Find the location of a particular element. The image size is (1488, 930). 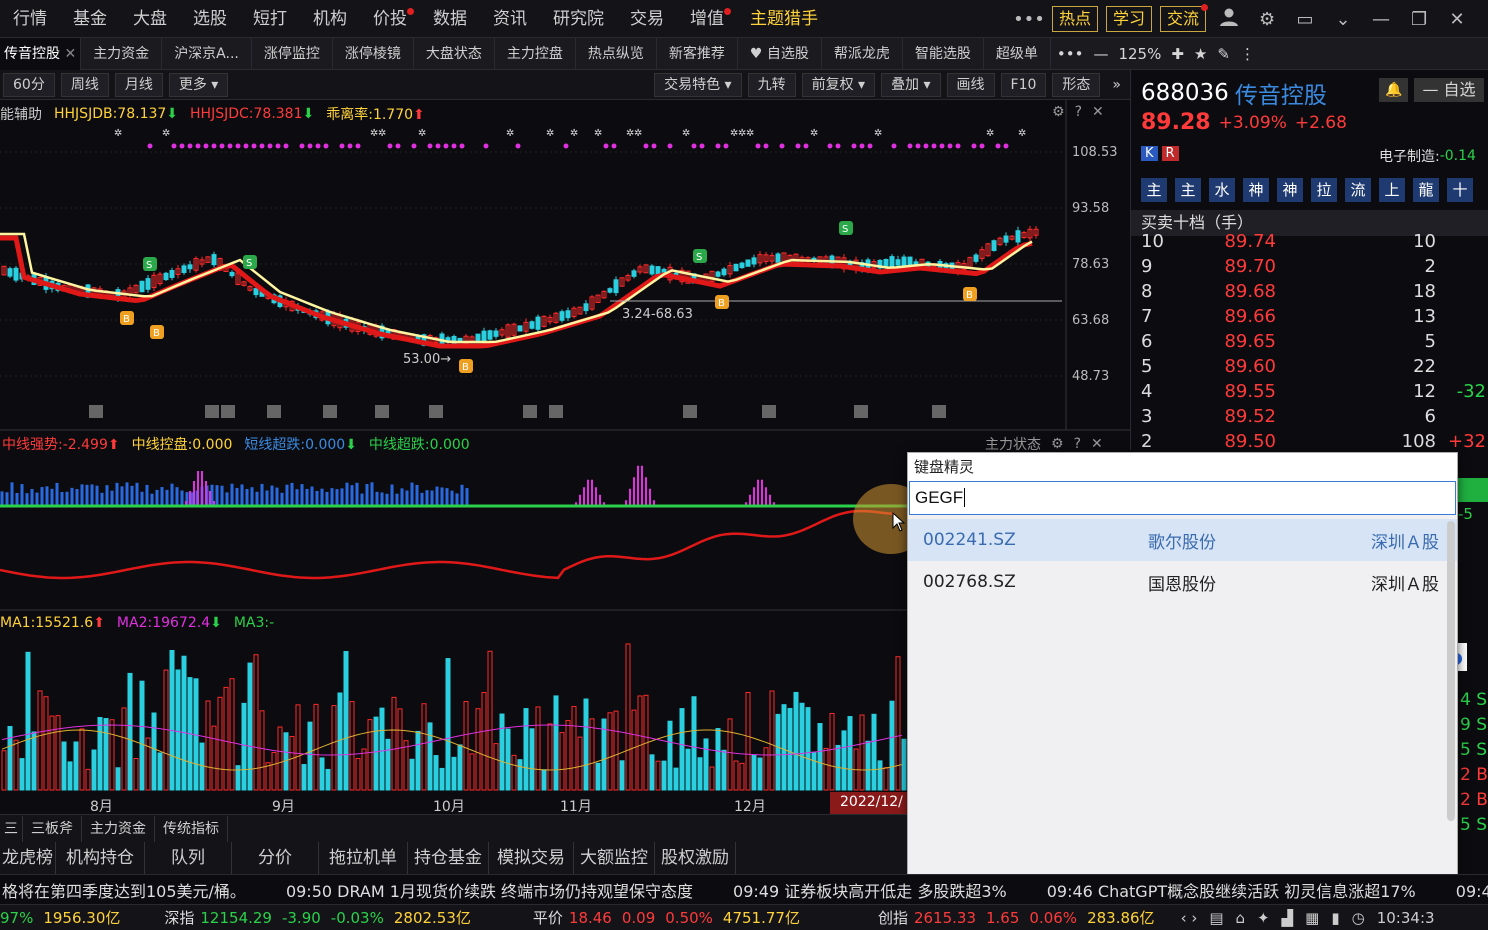

period-more: 更多 ▾ is located at coordinates (198, 84).